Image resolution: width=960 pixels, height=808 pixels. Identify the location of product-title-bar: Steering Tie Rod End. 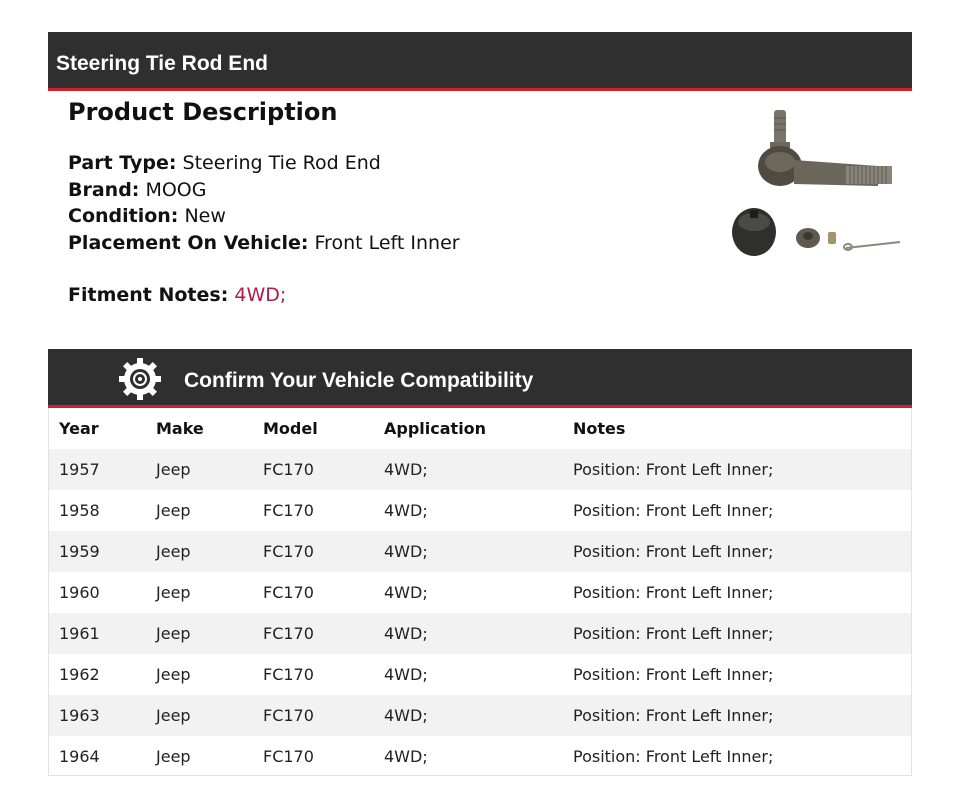
(480, 61).